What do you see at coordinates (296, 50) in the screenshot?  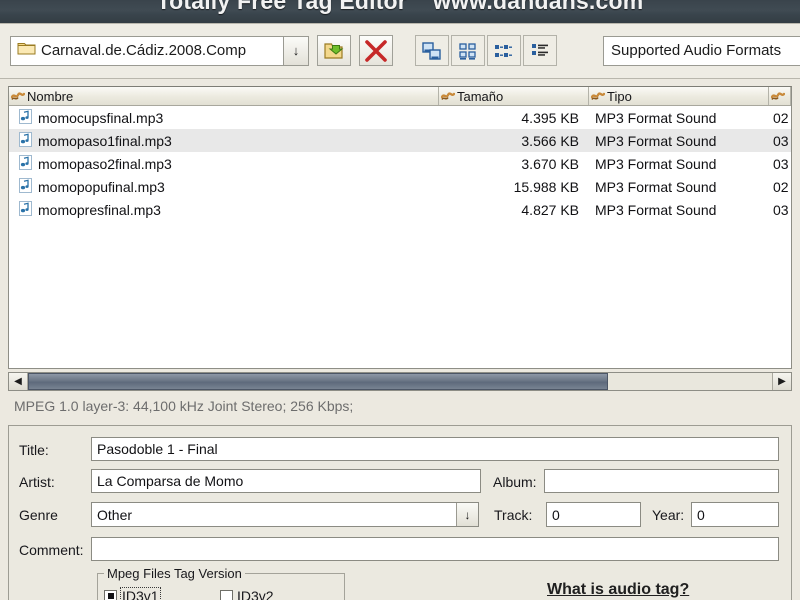 I see `folder-path-dropdown-icon: ↓` at bounding box center [296, 50].